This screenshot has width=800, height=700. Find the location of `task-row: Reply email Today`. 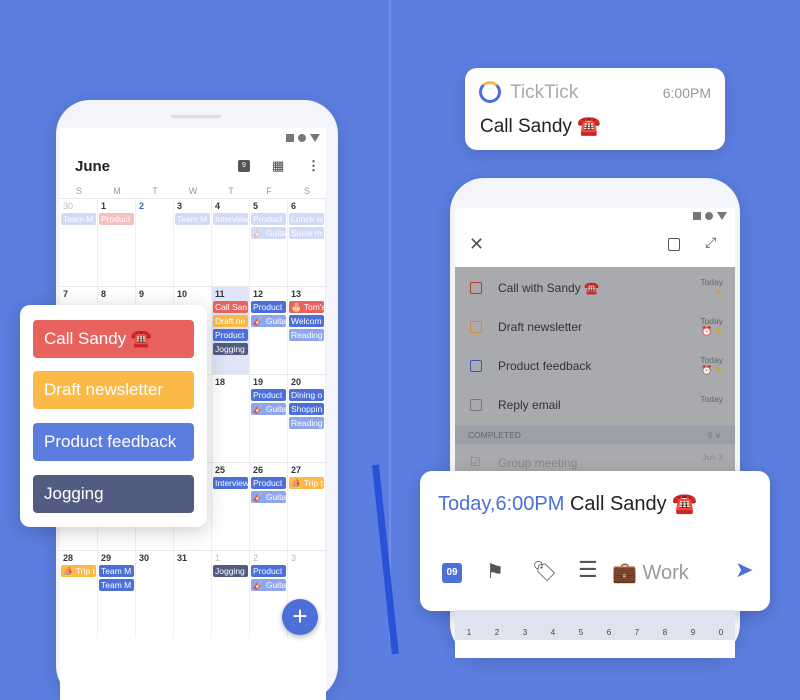

task-row: Reply email Today is located at coordinates (595, 405).